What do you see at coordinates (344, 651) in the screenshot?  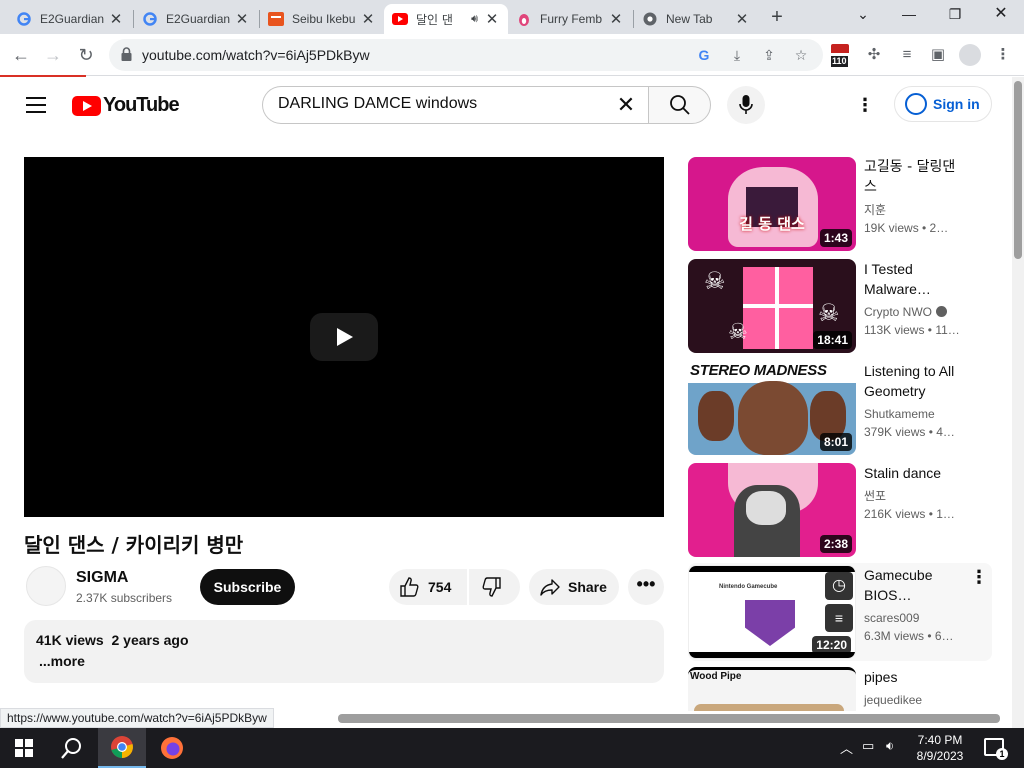 I see `description-box: 41K views 2 years ago ...more` at bounding box center [344, 651].